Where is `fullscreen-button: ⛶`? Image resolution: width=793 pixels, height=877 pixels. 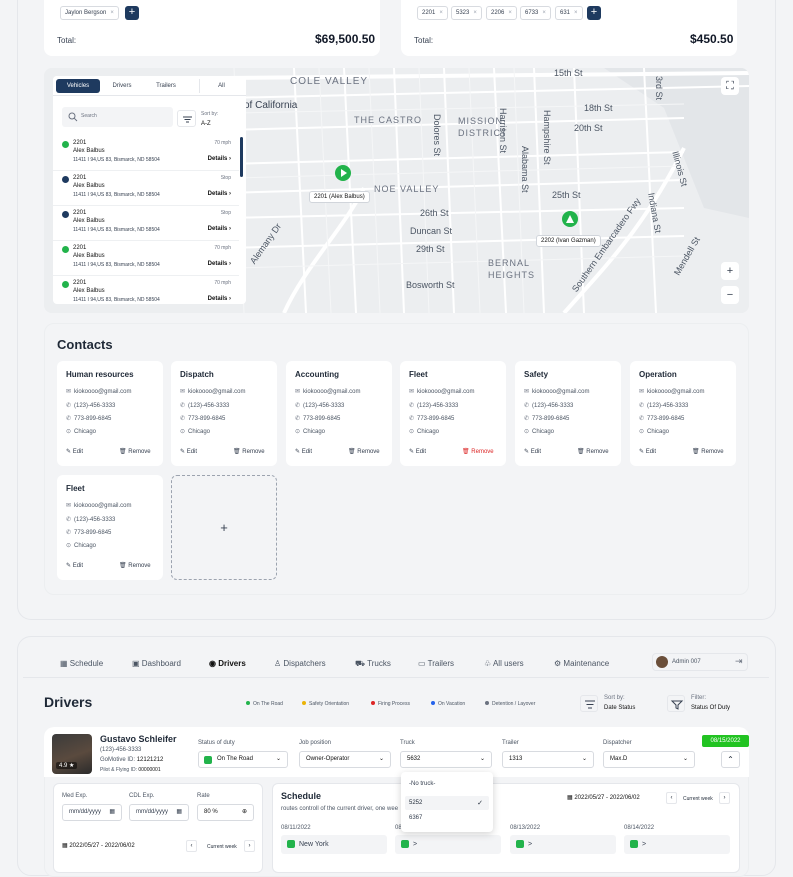 fullscreen-button: ⛶ is located at coordinates (730, 86).